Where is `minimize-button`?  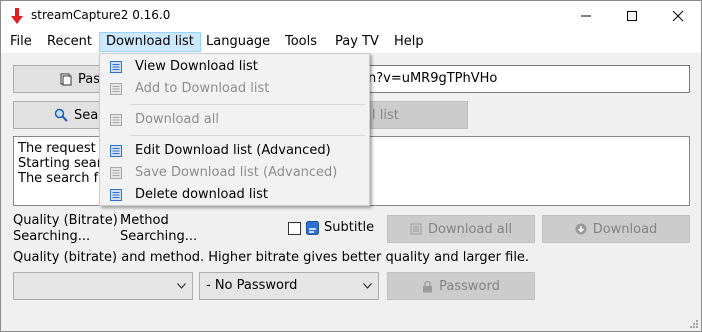 minimize-button is located at coordinates (586, 16).